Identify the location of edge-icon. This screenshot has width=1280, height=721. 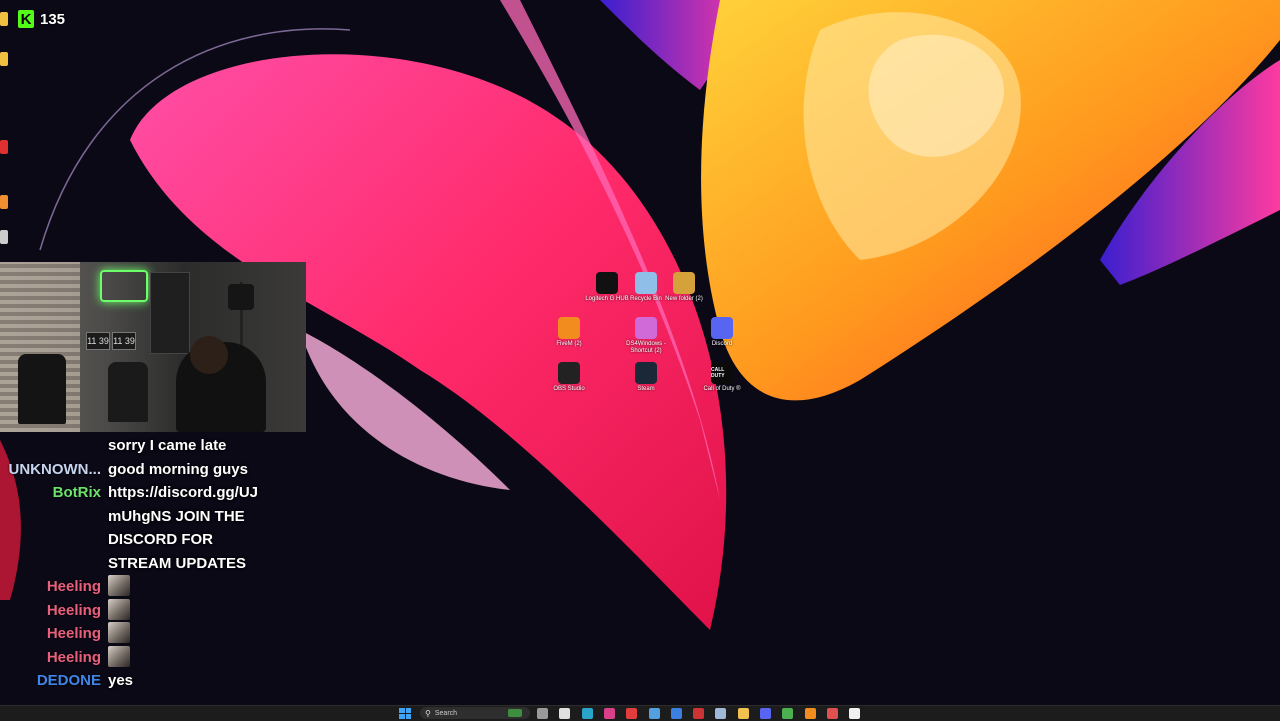
(587, 713).